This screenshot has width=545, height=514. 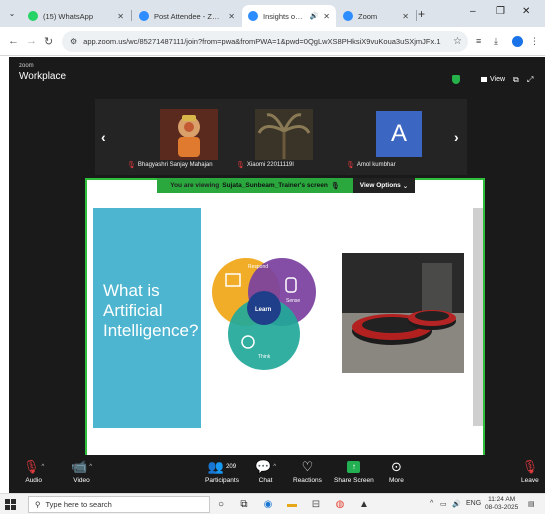 I want to click on store-icon: ⊟, so click(x=316, y=505).